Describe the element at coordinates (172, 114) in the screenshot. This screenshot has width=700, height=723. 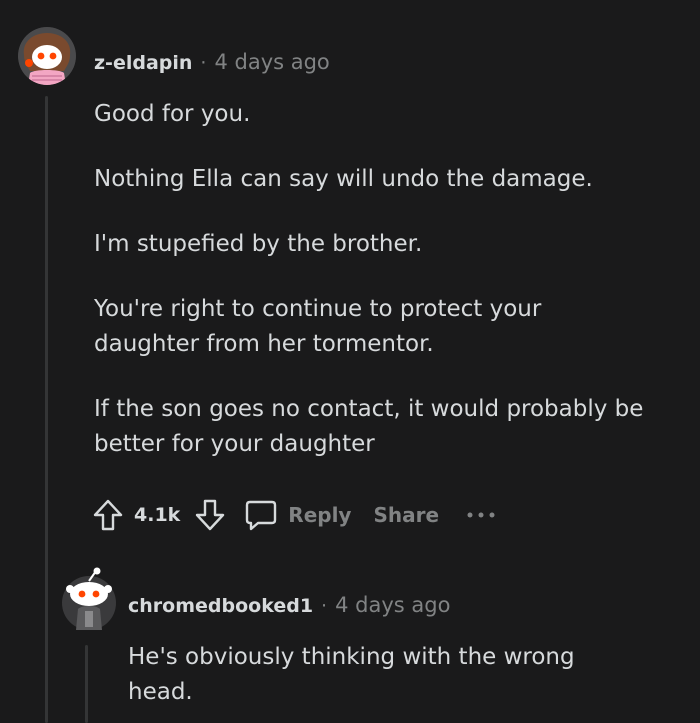
I see `comment-paragraph: Good for you.` at that location.